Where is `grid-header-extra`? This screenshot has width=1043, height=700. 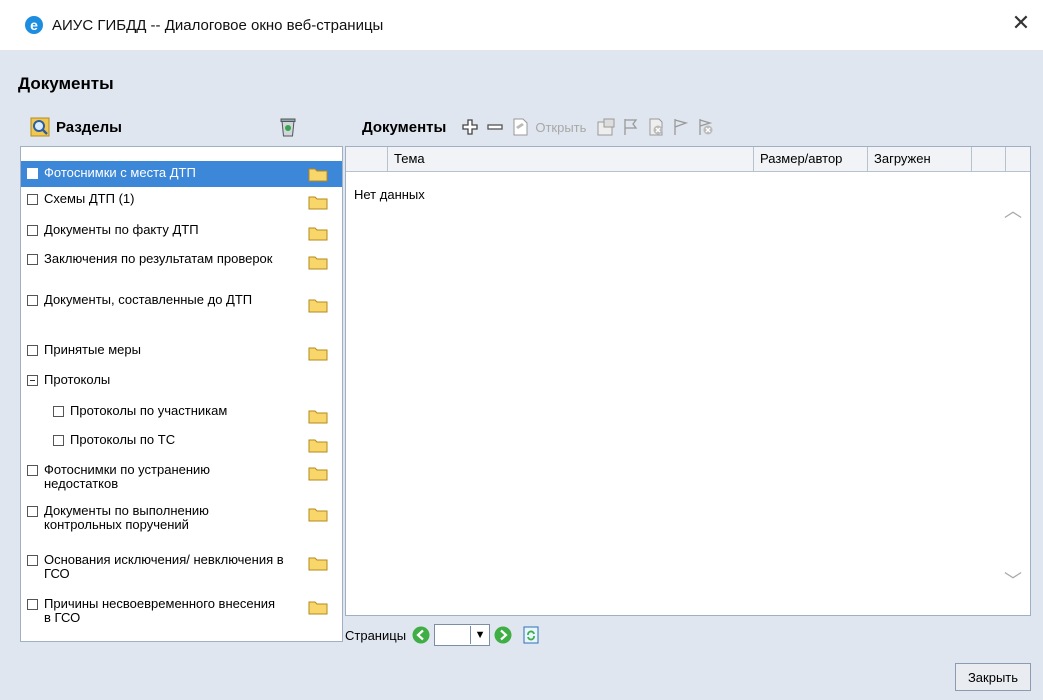 grid-header-extra is located at coordinates (989, 159).